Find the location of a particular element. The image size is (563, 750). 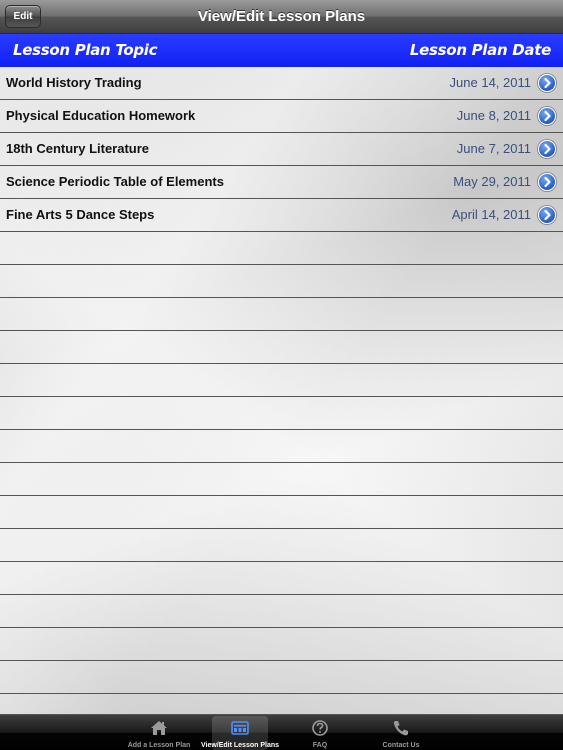

lesson-title: Physical Education Homework is located at coordinates (101, 115).